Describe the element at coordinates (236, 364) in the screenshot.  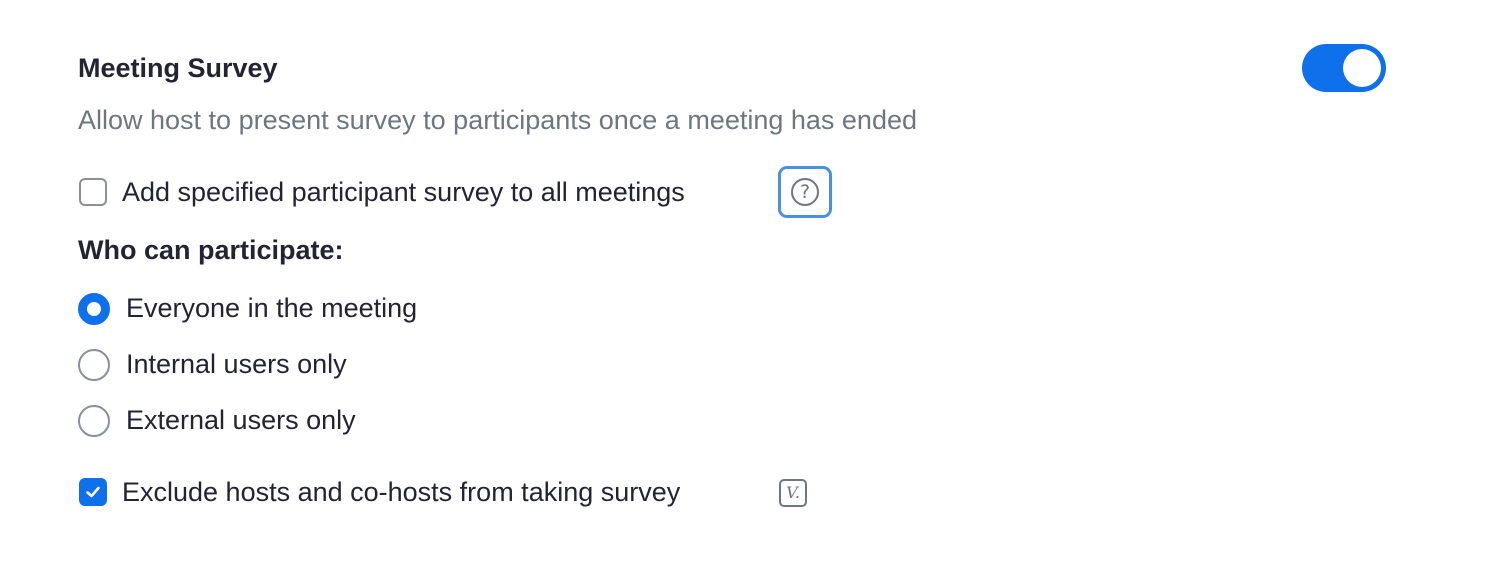
I see `radio-internal-label: Internal users only` at that location.